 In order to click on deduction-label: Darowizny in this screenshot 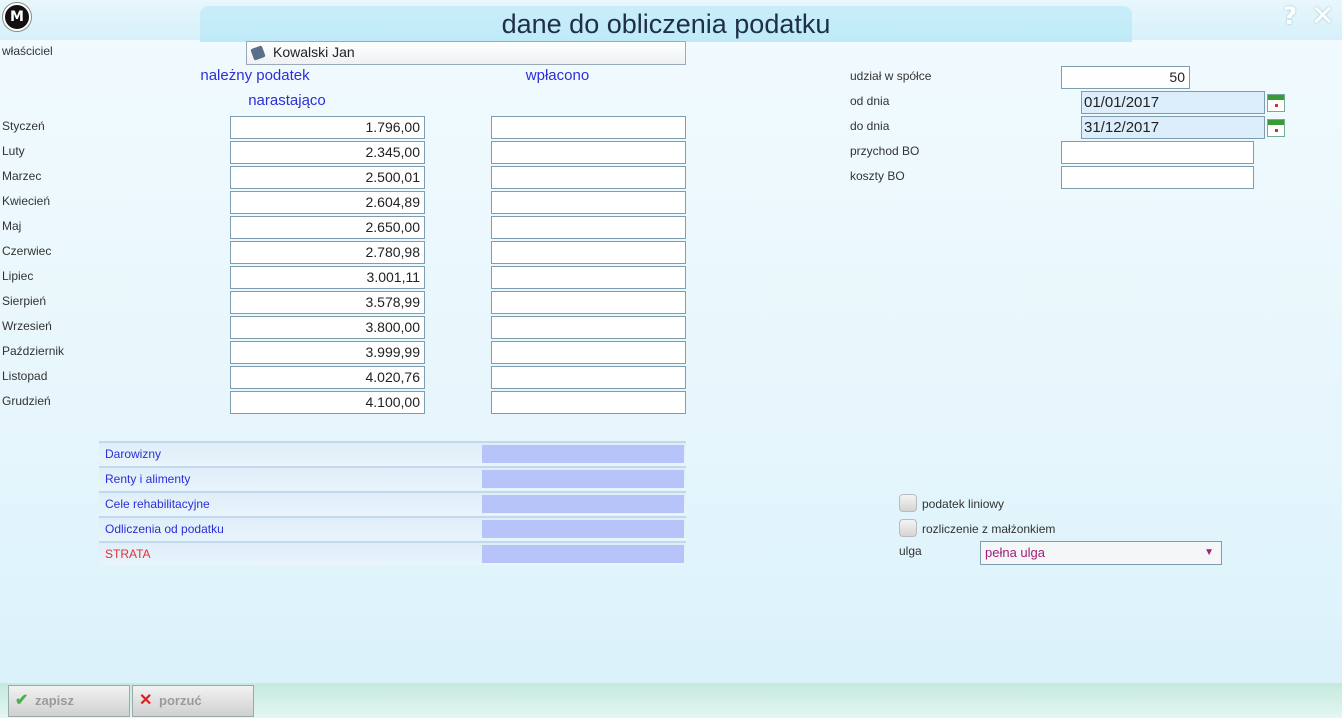, I will do `click(133, 454)`.